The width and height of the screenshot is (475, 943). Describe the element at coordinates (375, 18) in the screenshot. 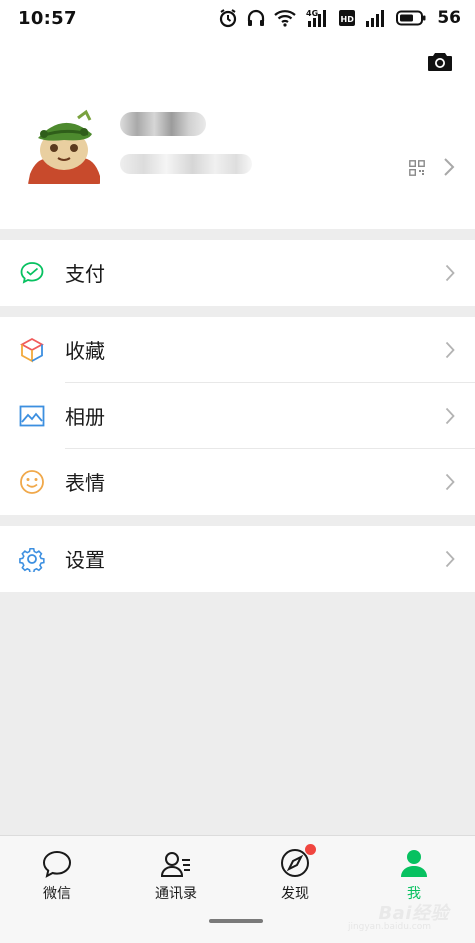

I see `signal-icon` at that location.